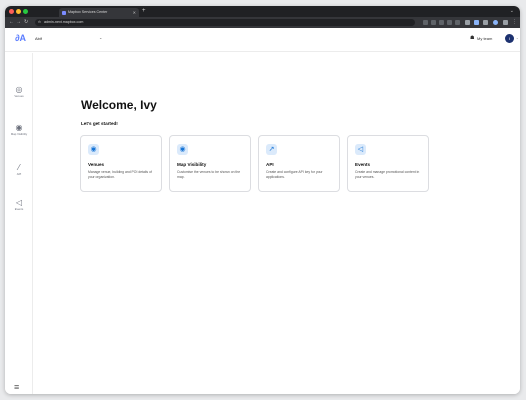 This screenshot has height=400, width=526. What do you see at coordinates (26, 22) in the screenshot?
I see `reload-icon: ↻` at bounding box center [26, 22].